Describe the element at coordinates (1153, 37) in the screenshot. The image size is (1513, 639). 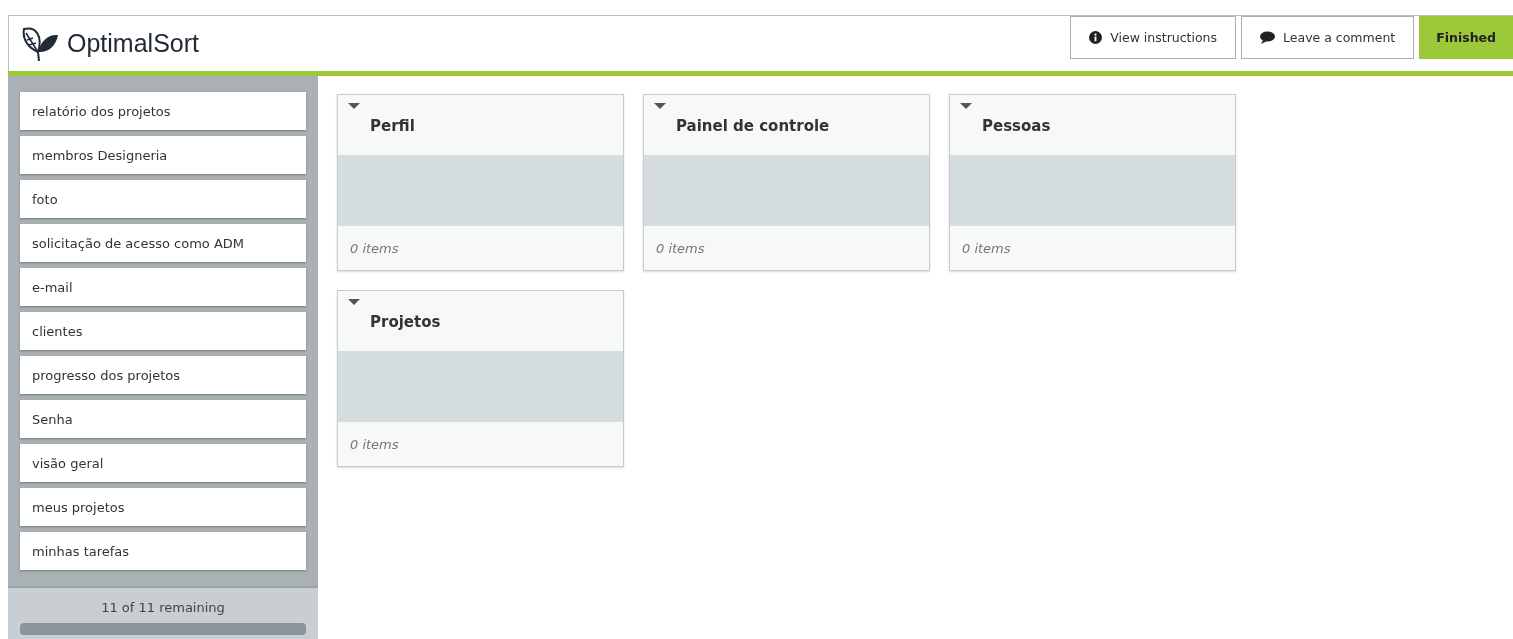
I see `instructions-button: View instructions` at that location.